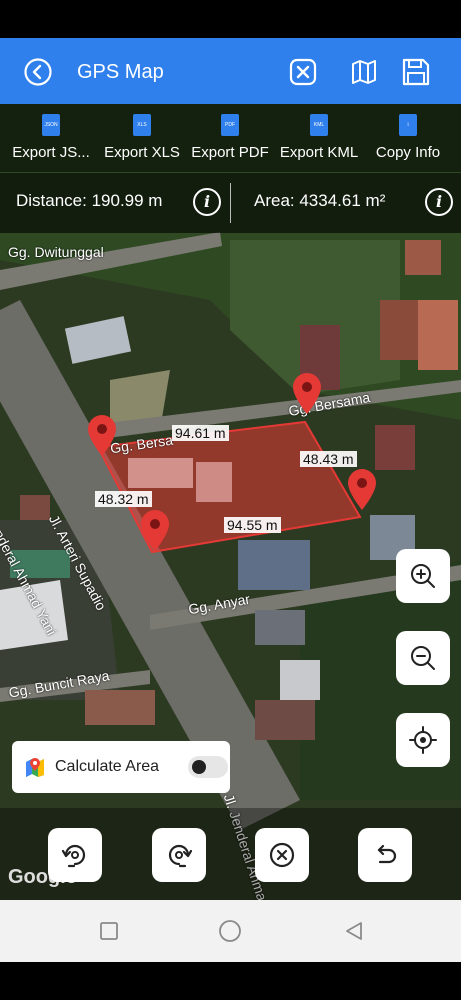  I want to click on map-icon, so click(364, 72).